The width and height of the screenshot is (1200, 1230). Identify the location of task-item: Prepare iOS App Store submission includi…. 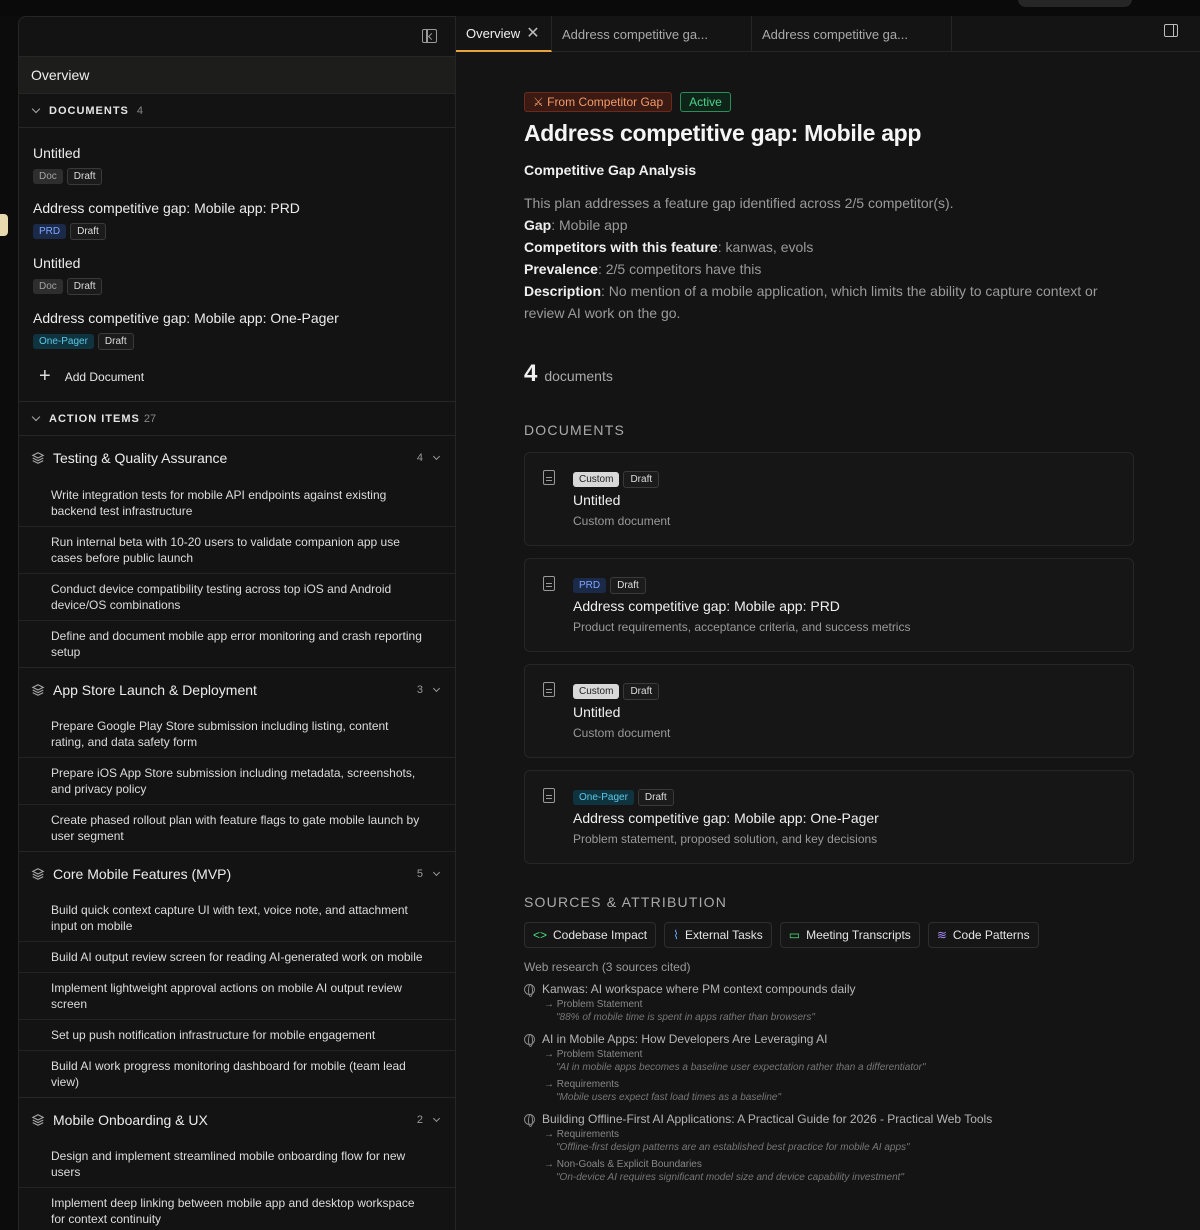
(237, 781).